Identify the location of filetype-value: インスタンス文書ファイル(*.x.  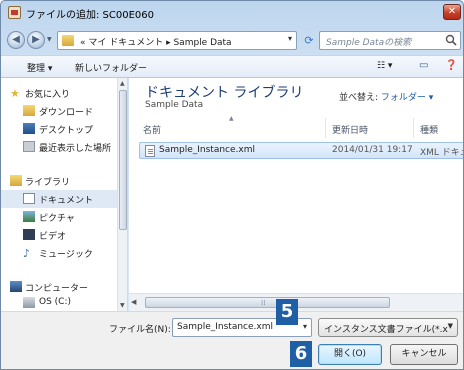
(386, 330).